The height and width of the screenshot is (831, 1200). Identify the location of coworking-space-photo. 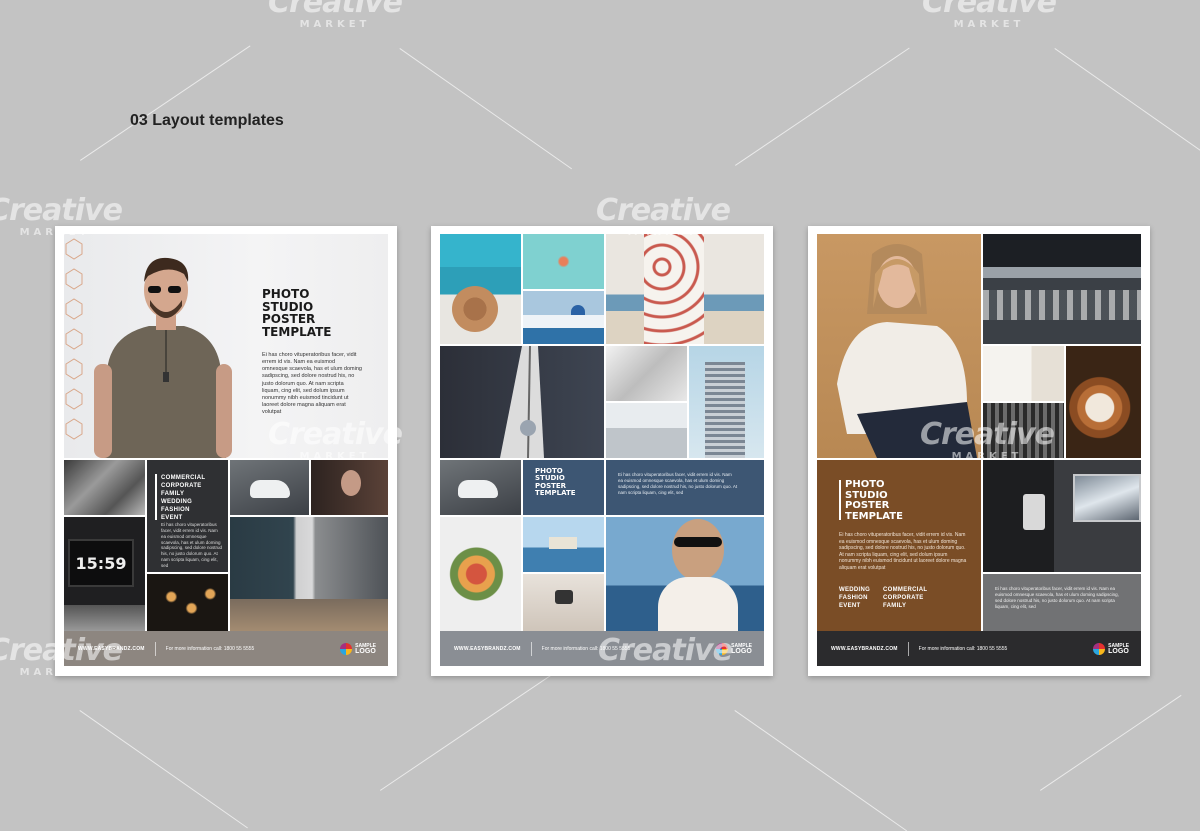
(1062, 289).